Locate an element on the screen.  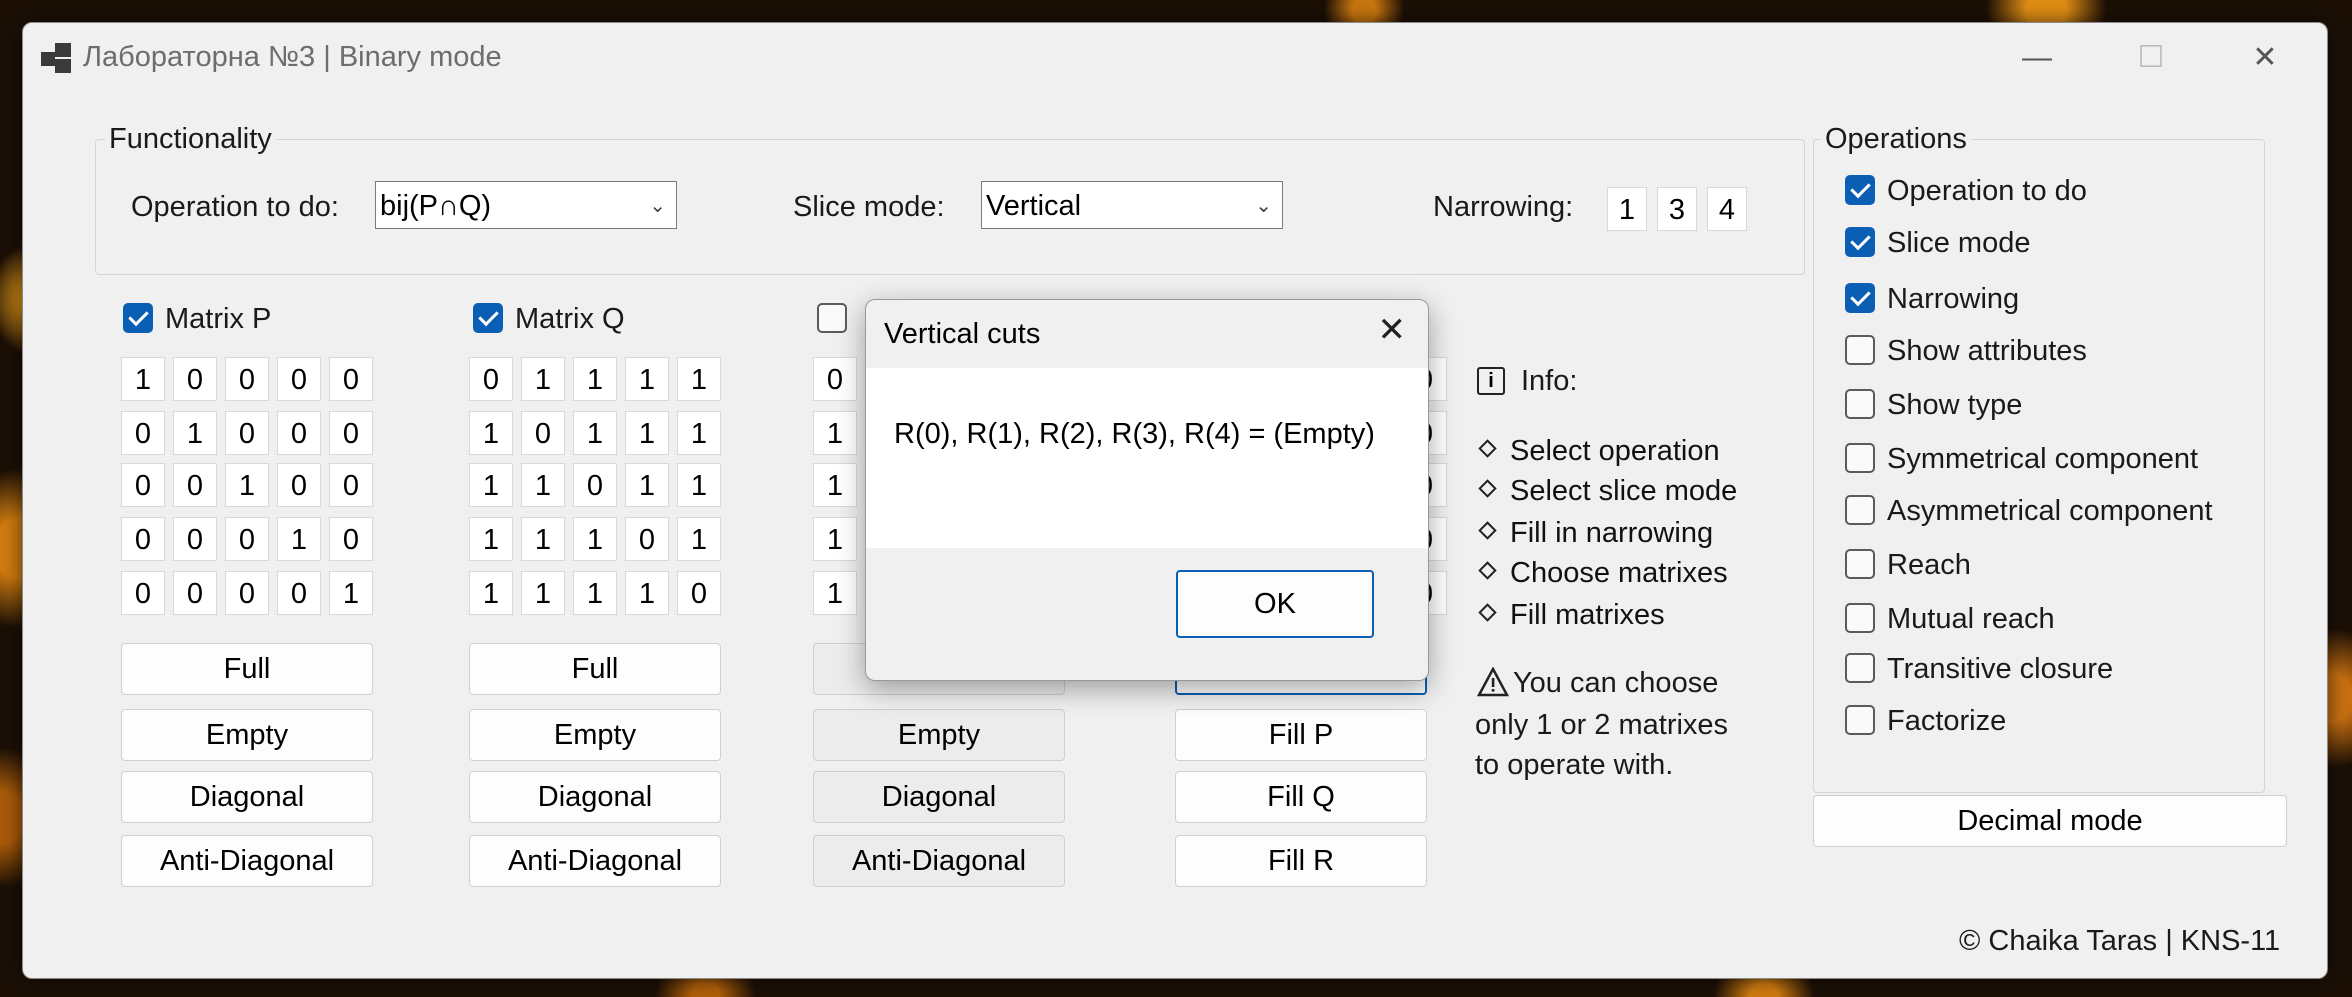
dialog-ok-button: OK is located at coordinates (1275, 604).